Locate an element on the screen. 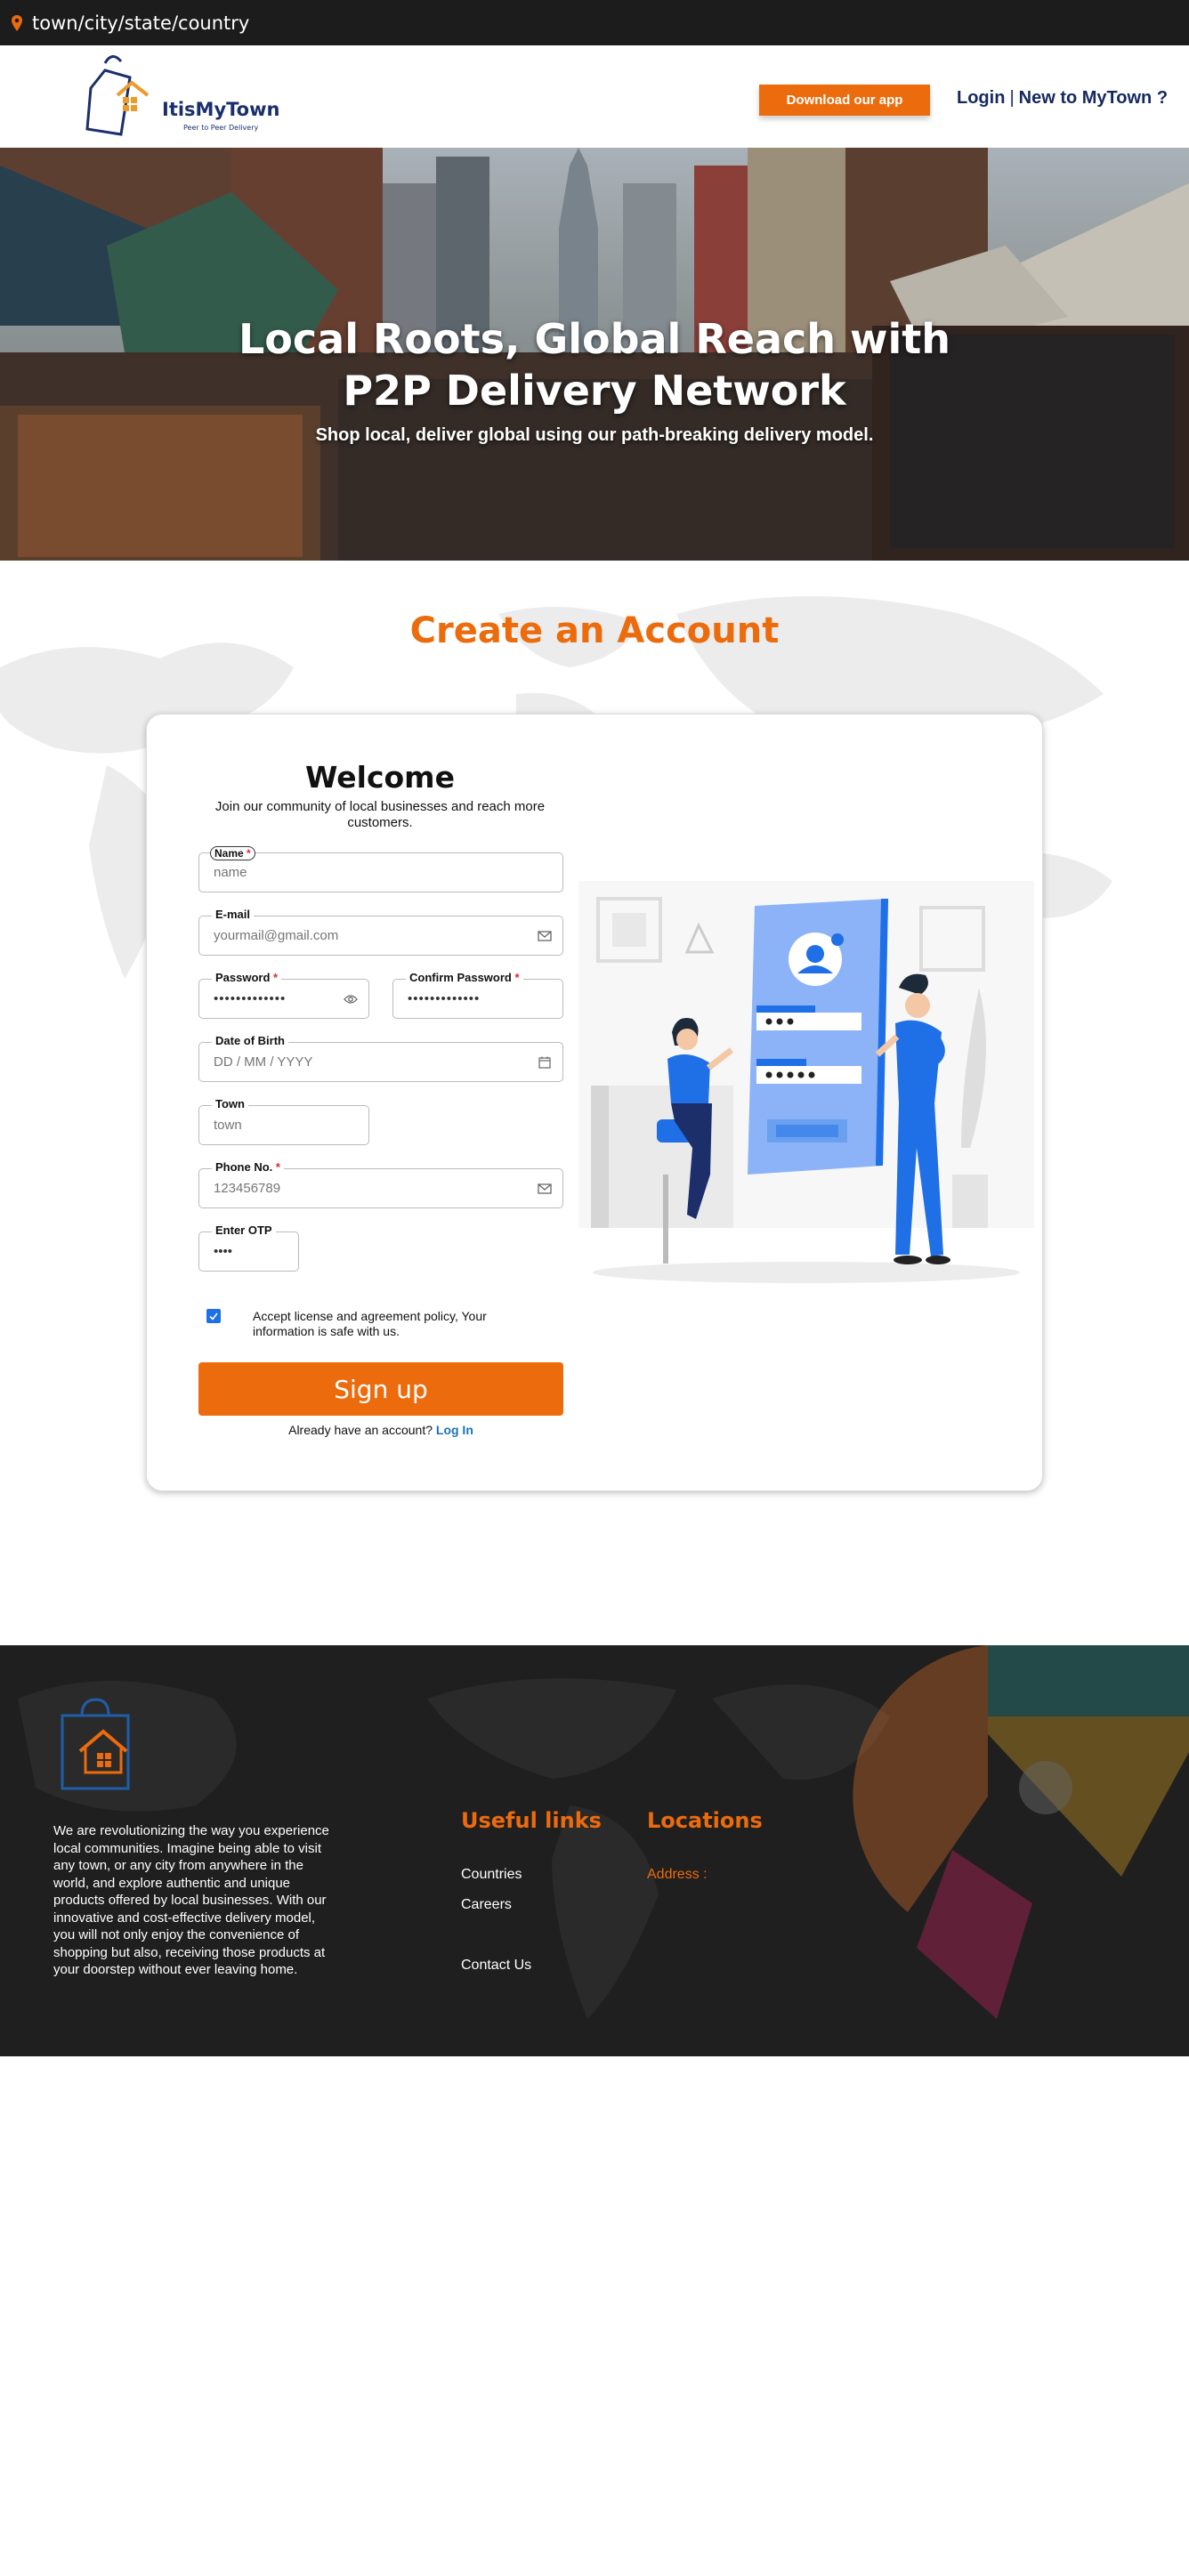 The width and height of the screenshot is (1189, 2576). check-icon is located at coordinates (213, 1316).